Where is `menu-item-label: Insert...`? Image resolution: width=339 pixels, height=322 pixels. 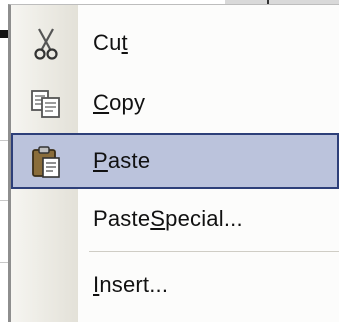 menu-item-label: Insert... is located at coordinates (131, 284).